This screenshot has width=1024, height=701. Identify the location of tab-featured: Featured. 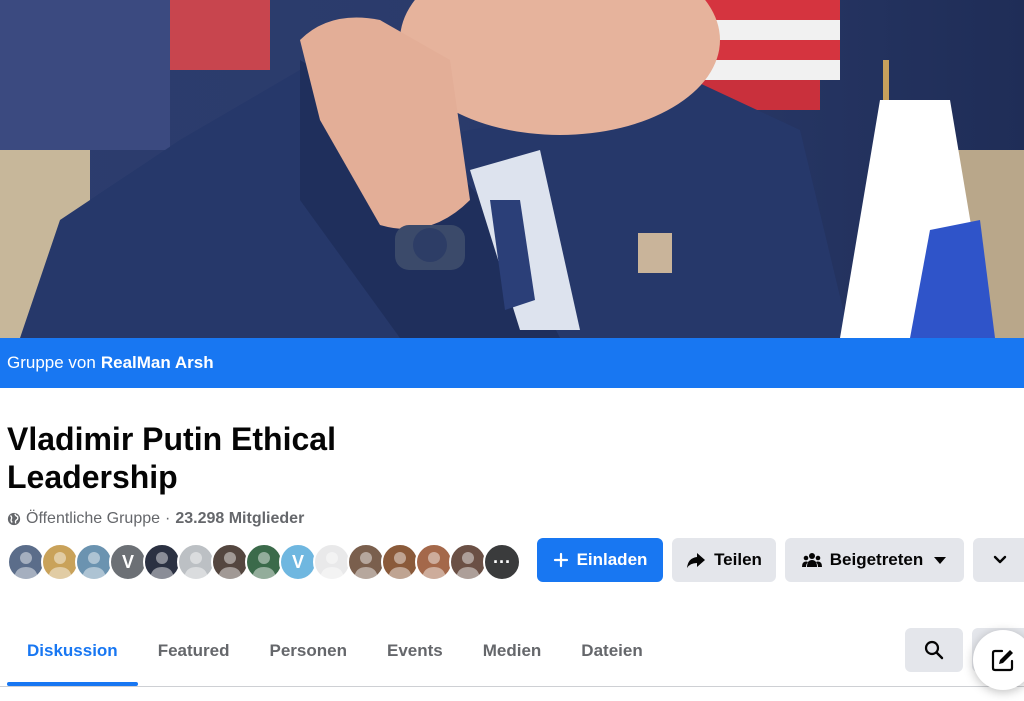
(194, 651).